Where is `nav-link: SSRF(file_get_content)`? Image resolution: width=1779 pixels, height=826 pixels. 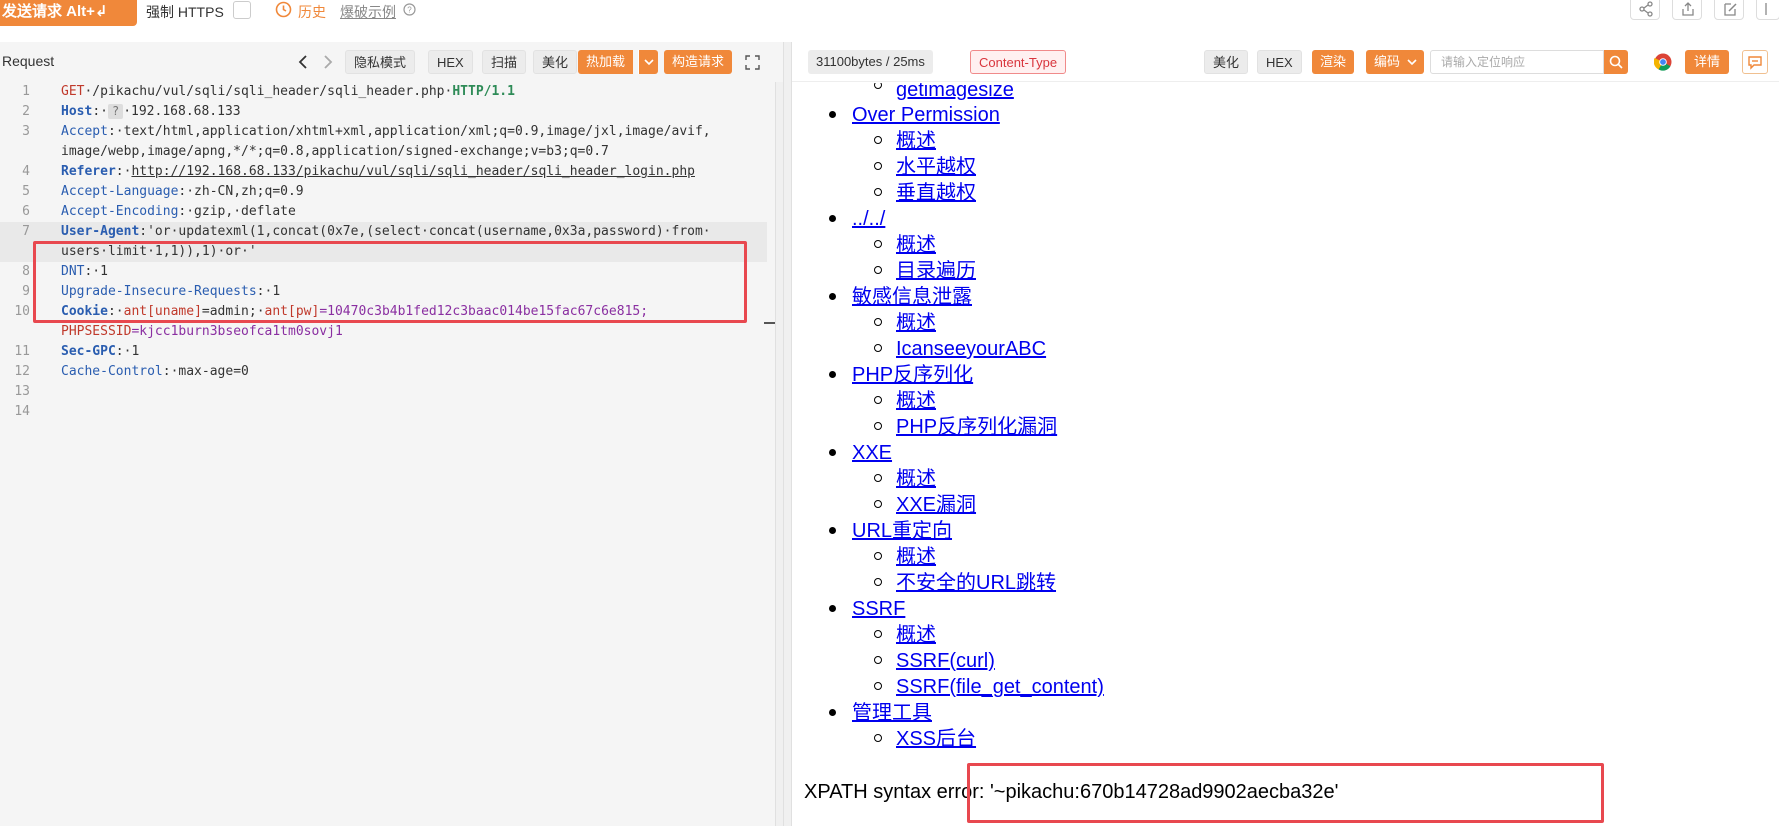 nav-link: SSRF(file_get_content) is located at coordinates (1000, 687).